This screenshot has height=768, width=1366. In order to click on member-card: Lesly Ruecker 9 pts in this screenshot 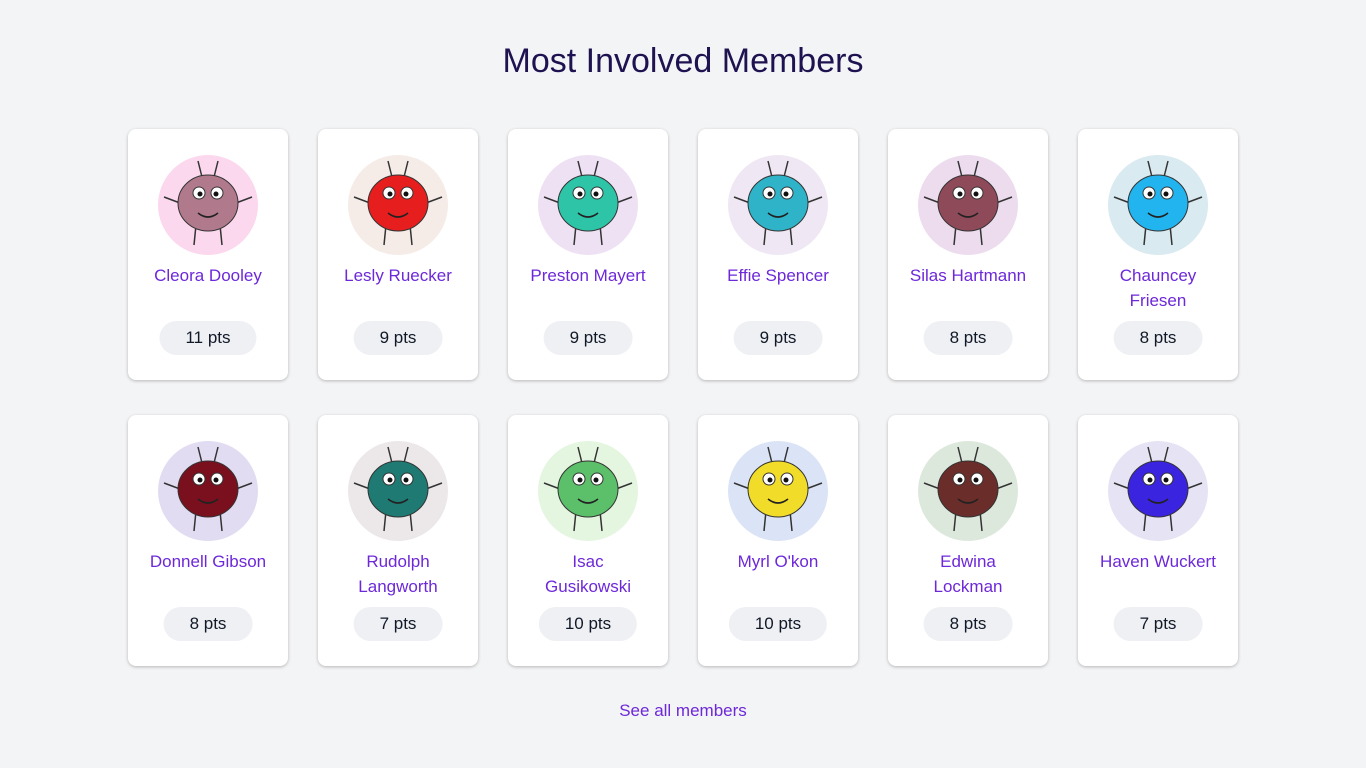, I will do `click(398, 254)`.